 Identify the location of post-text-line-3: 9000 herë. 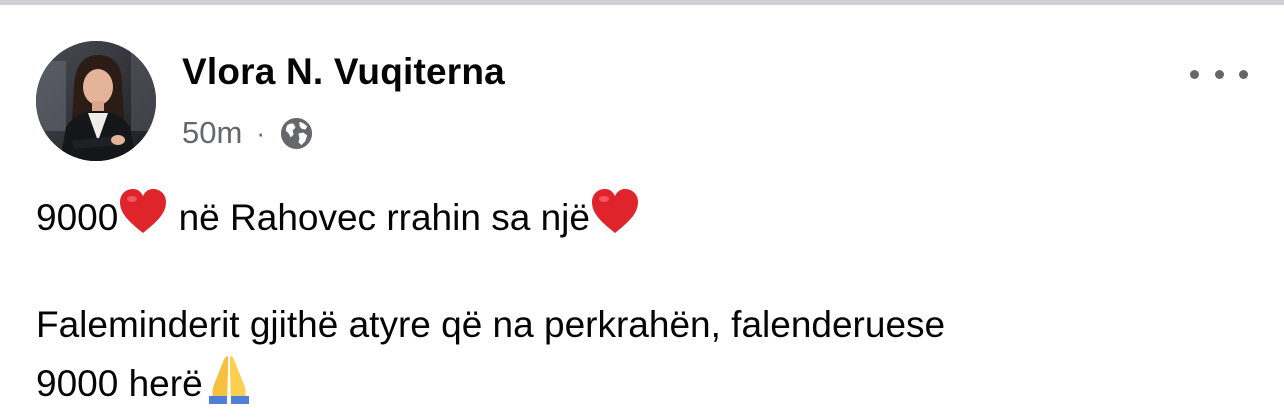
(145, 386).